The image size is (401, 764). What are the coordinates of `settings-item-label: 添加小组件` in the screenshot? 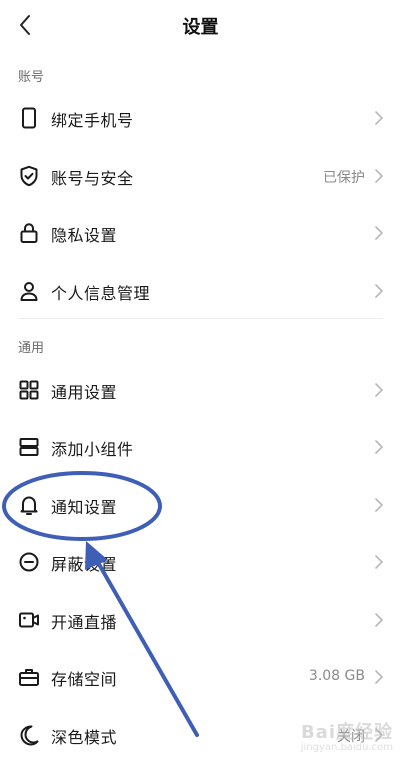 It's located at (92, 449).